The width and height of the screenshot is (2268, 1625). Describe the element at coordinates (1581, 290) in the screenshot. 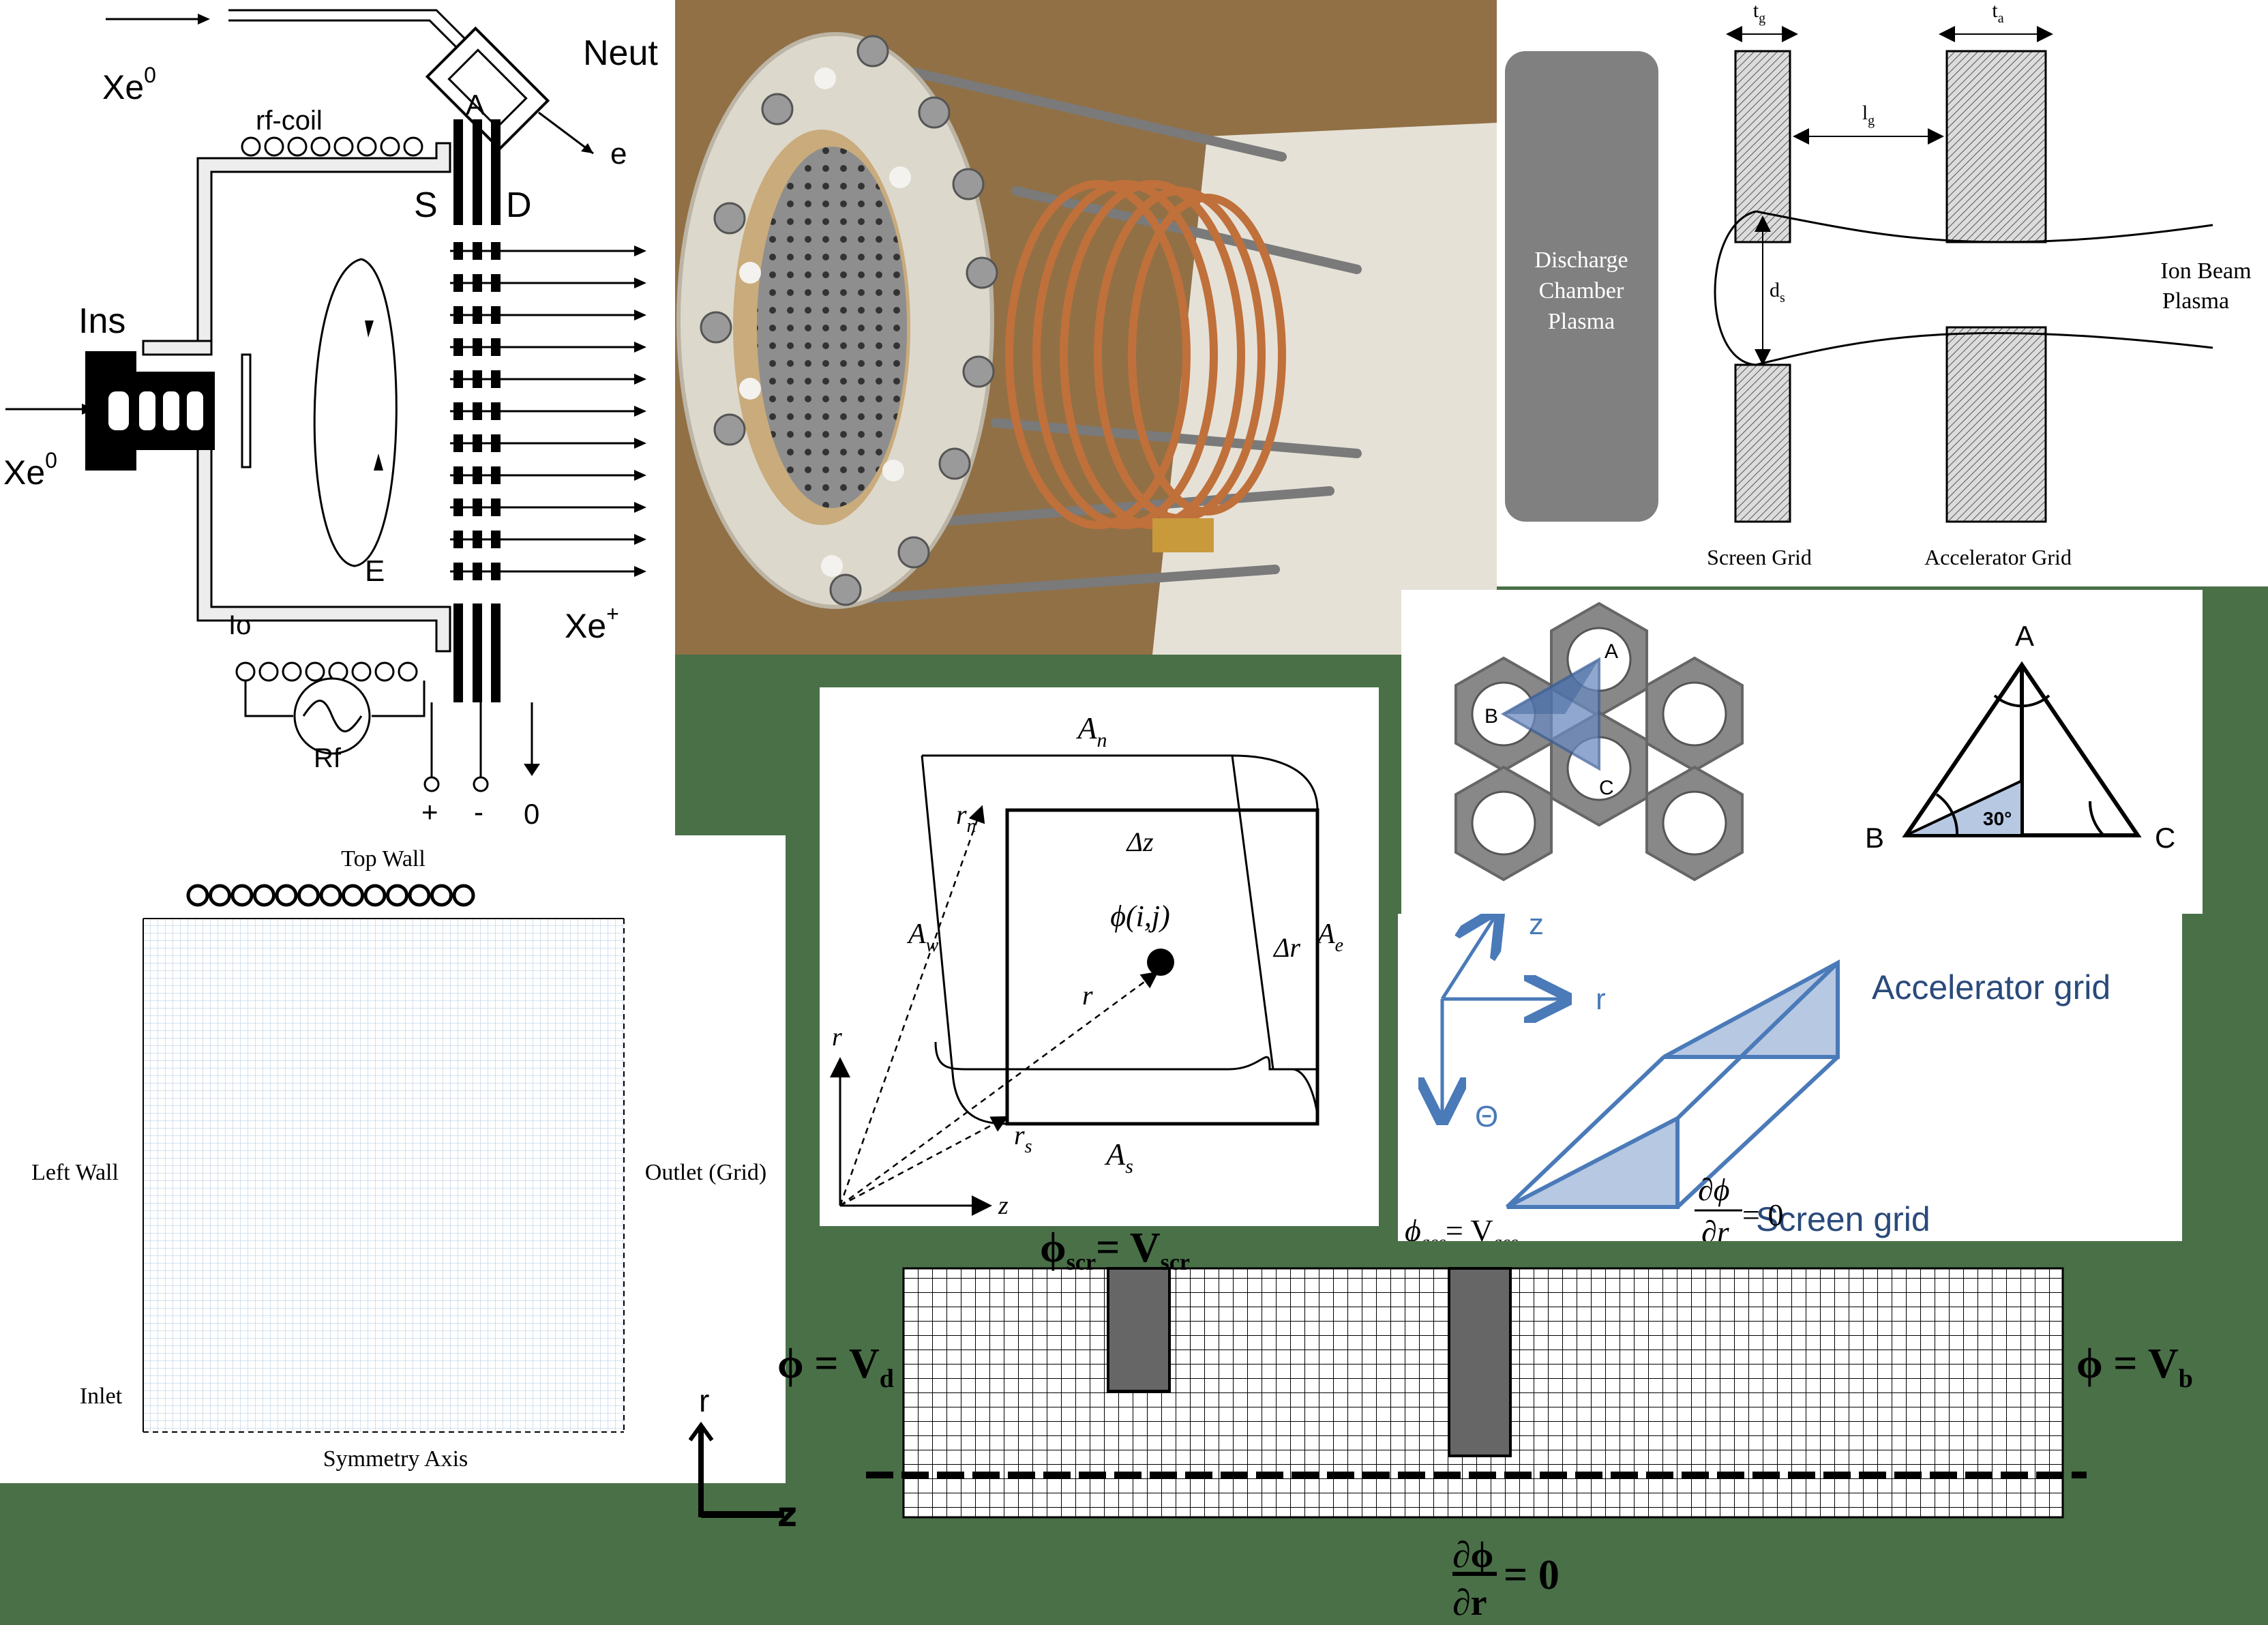

I see `discharge-line2: Chamber` at that location.